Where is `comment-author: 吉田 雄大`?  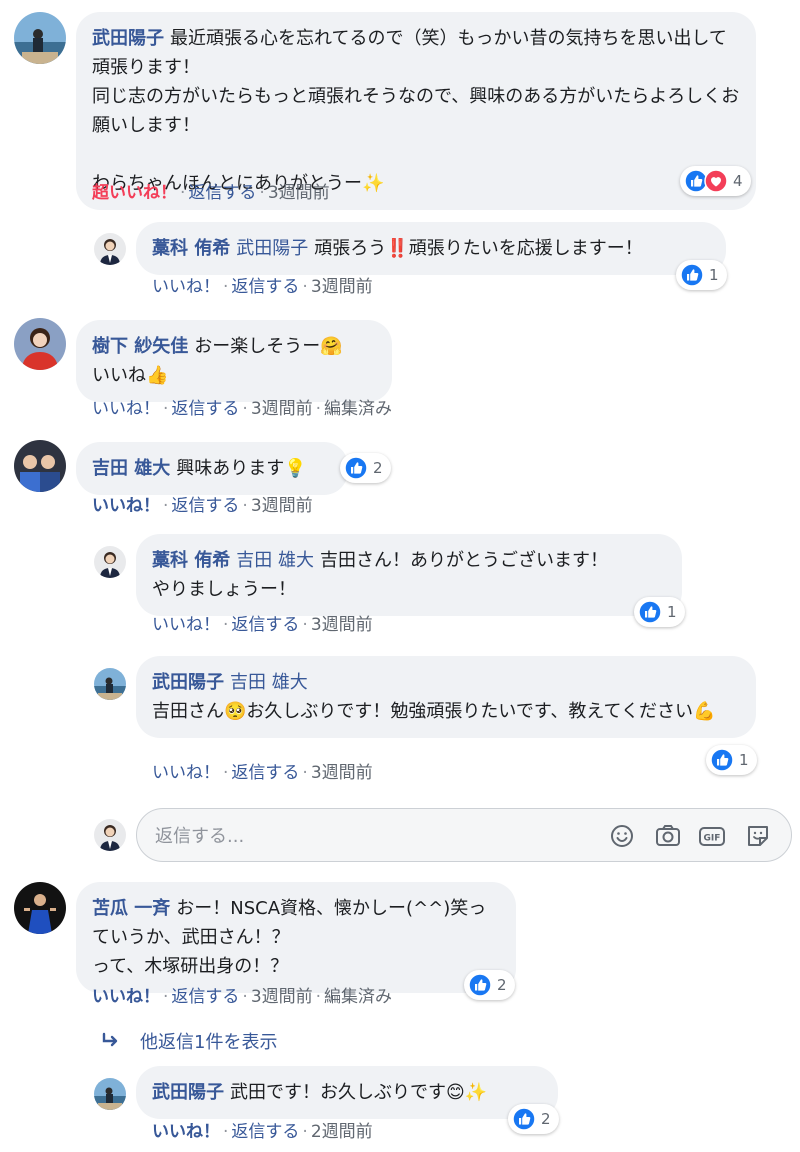
comment-author: 吉田 雄大 is located at coordinates (131, 468).